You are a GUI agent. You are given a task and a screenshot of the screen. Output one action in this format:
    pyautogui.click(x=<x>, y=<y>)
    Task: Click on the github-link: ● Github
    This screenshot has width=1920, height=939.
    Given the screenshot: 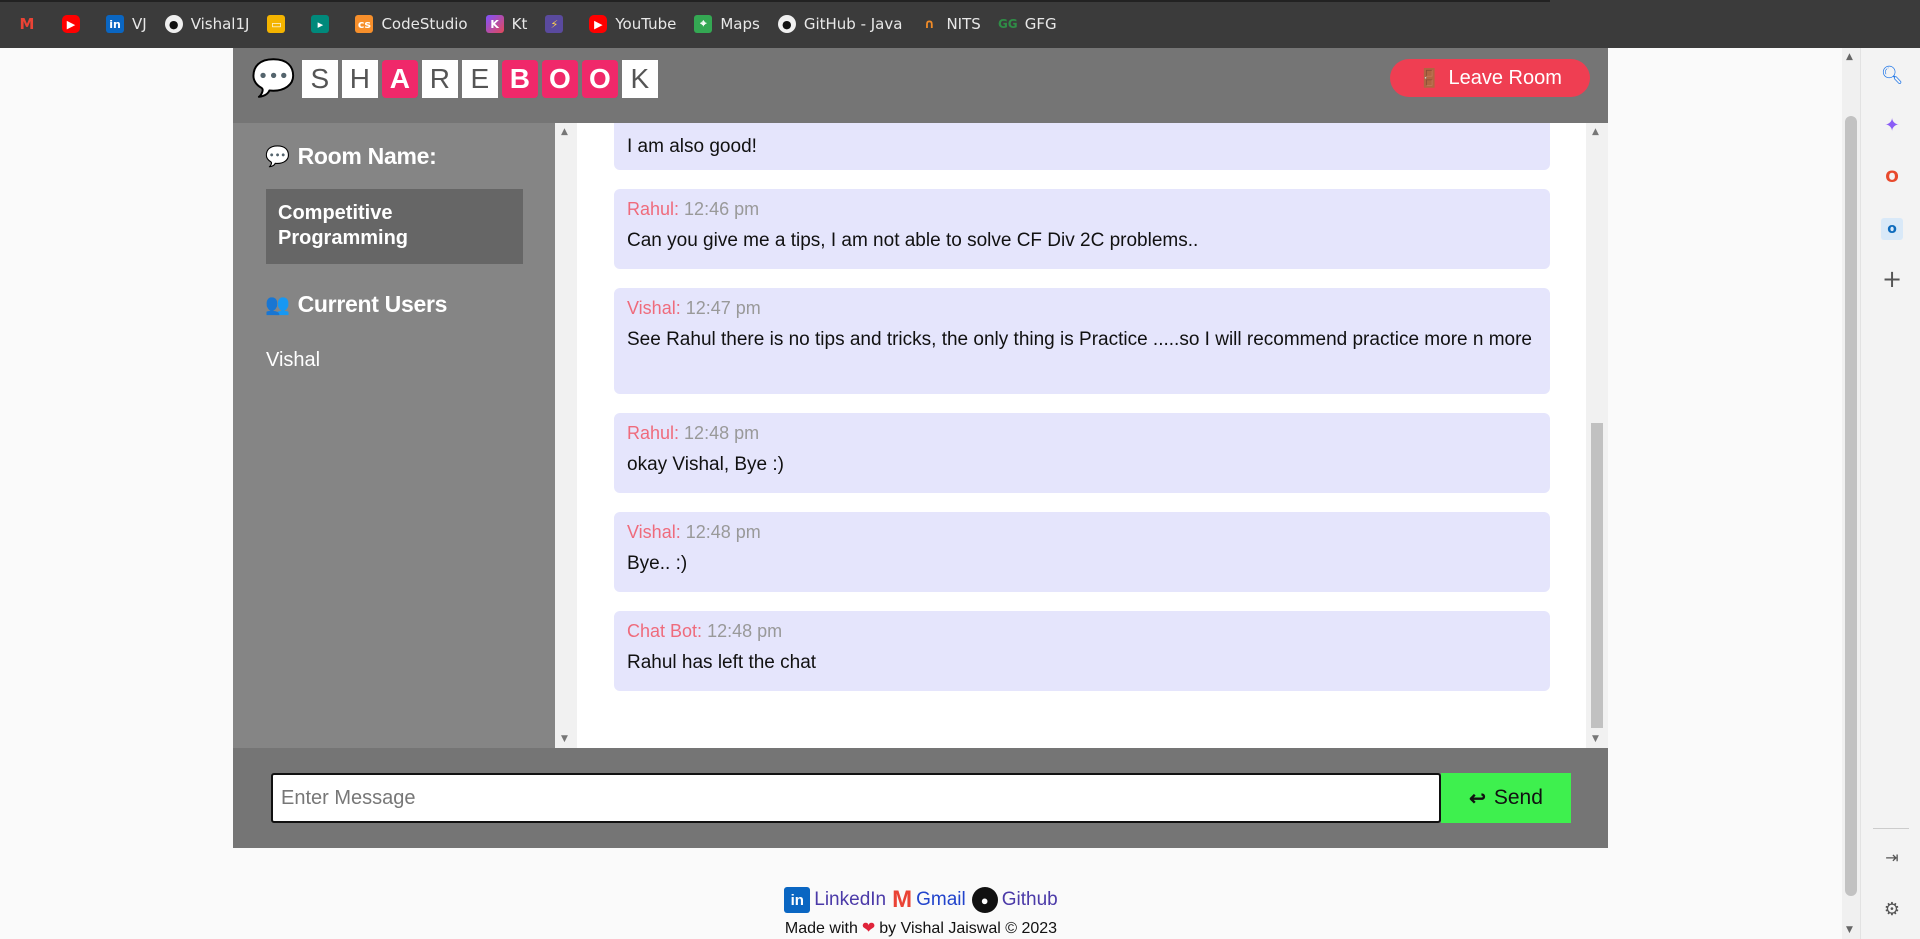 What is the action you would take?
    pyautogui.click(x=1014, y=900)
    